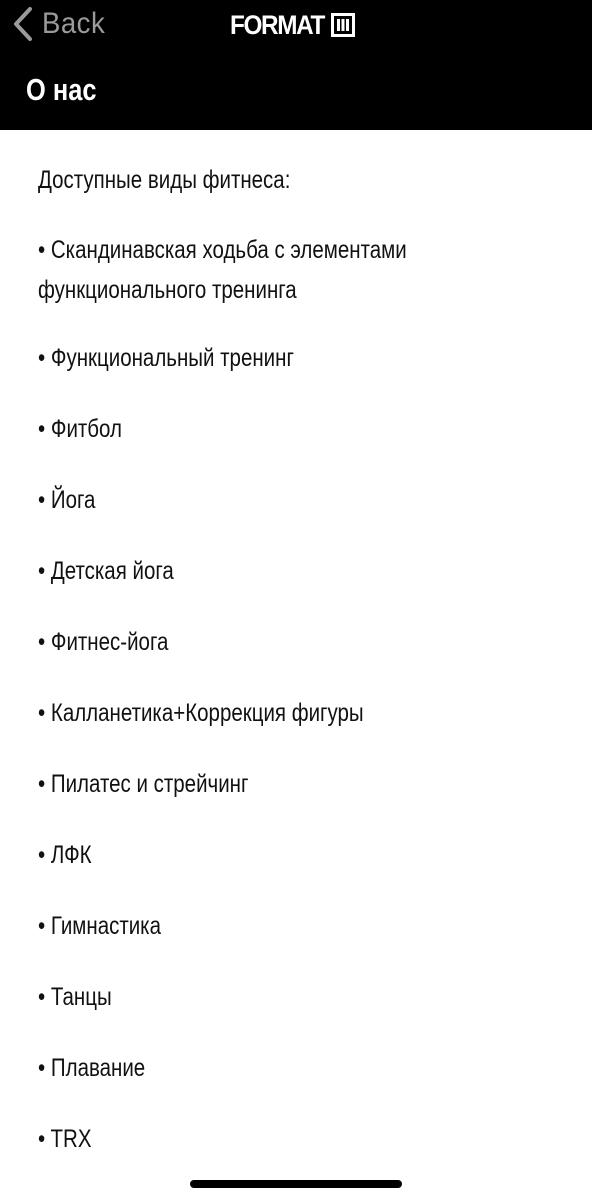 The height and width of the screenshot is (1200, 592). Describe the element at coordinates (298, 1068) in the screenshot. I see `list-item: • Плавание` at that location.